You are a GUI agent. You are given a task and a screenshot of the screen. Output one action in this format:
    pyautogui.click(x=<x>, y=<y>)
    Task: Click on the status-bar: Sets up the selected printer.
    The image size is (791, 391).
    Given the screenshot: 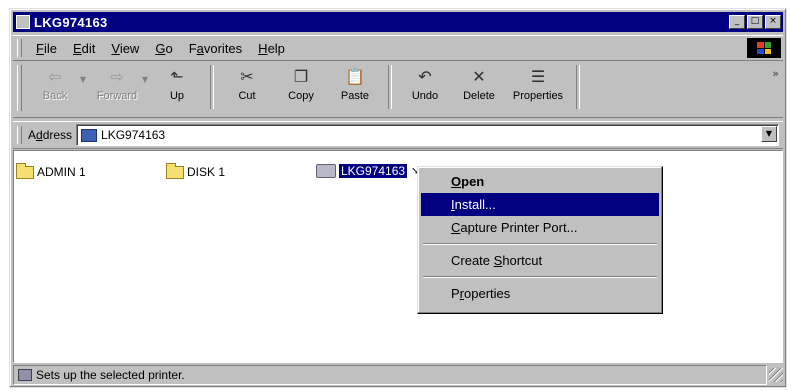 What is the action you would take?
    pyautogui.click(x=398, y=375)
    